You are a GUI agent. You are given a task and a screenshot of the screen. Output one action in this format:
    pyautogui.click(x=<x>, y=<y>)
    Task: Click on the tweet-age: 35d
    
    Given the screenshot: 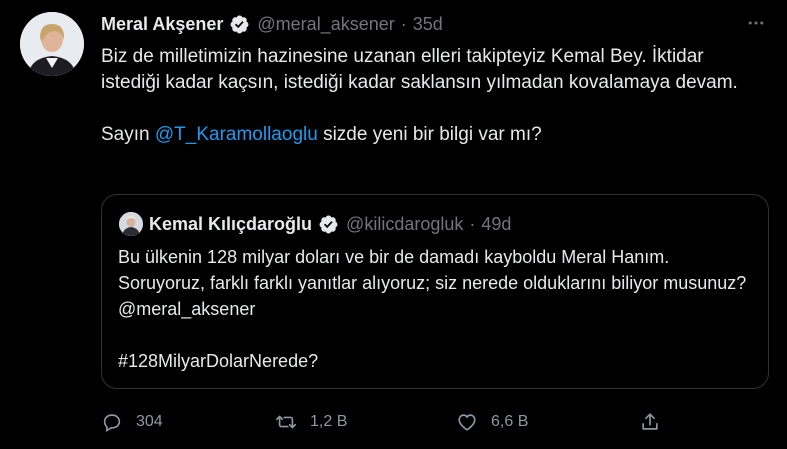 What is the action you would take?
    pyautogui.click(x=428, y=24)
    